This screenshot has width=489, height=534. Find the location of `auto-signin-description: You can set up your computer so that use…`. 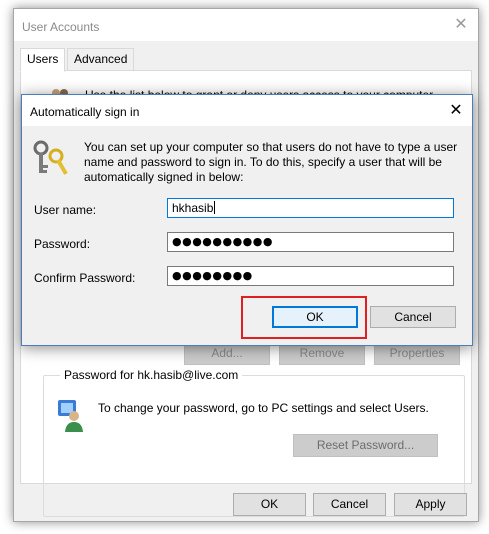

auto-signin-description: You can set up your computer so that use… is located at coordinates (271, 162).